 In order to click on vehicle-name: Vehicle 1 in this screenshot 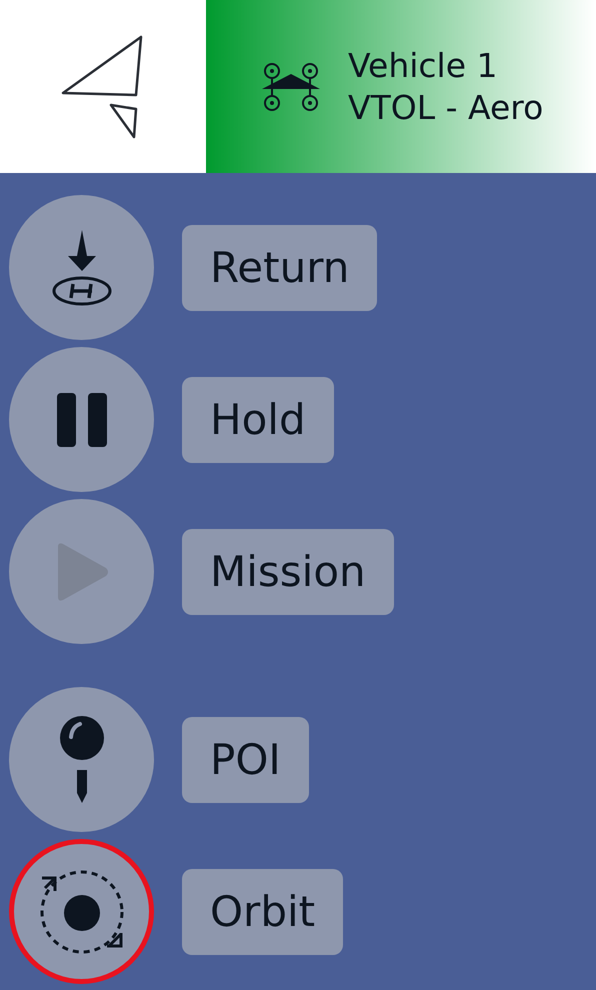, I will do `click(423, 65)`.